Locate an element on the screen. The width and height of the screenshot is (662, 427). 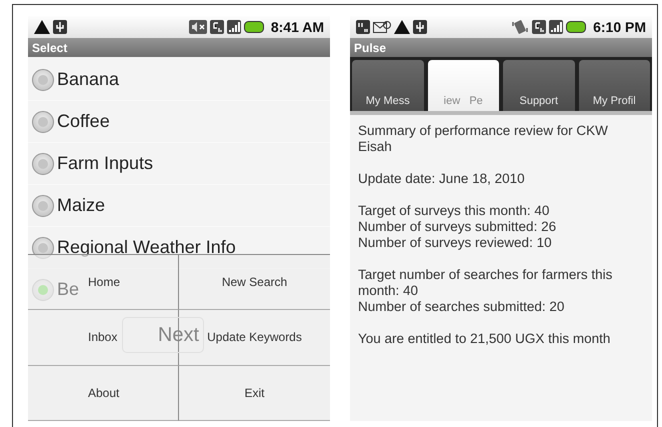
menu-item: Home is located at coordinates (104, 282).